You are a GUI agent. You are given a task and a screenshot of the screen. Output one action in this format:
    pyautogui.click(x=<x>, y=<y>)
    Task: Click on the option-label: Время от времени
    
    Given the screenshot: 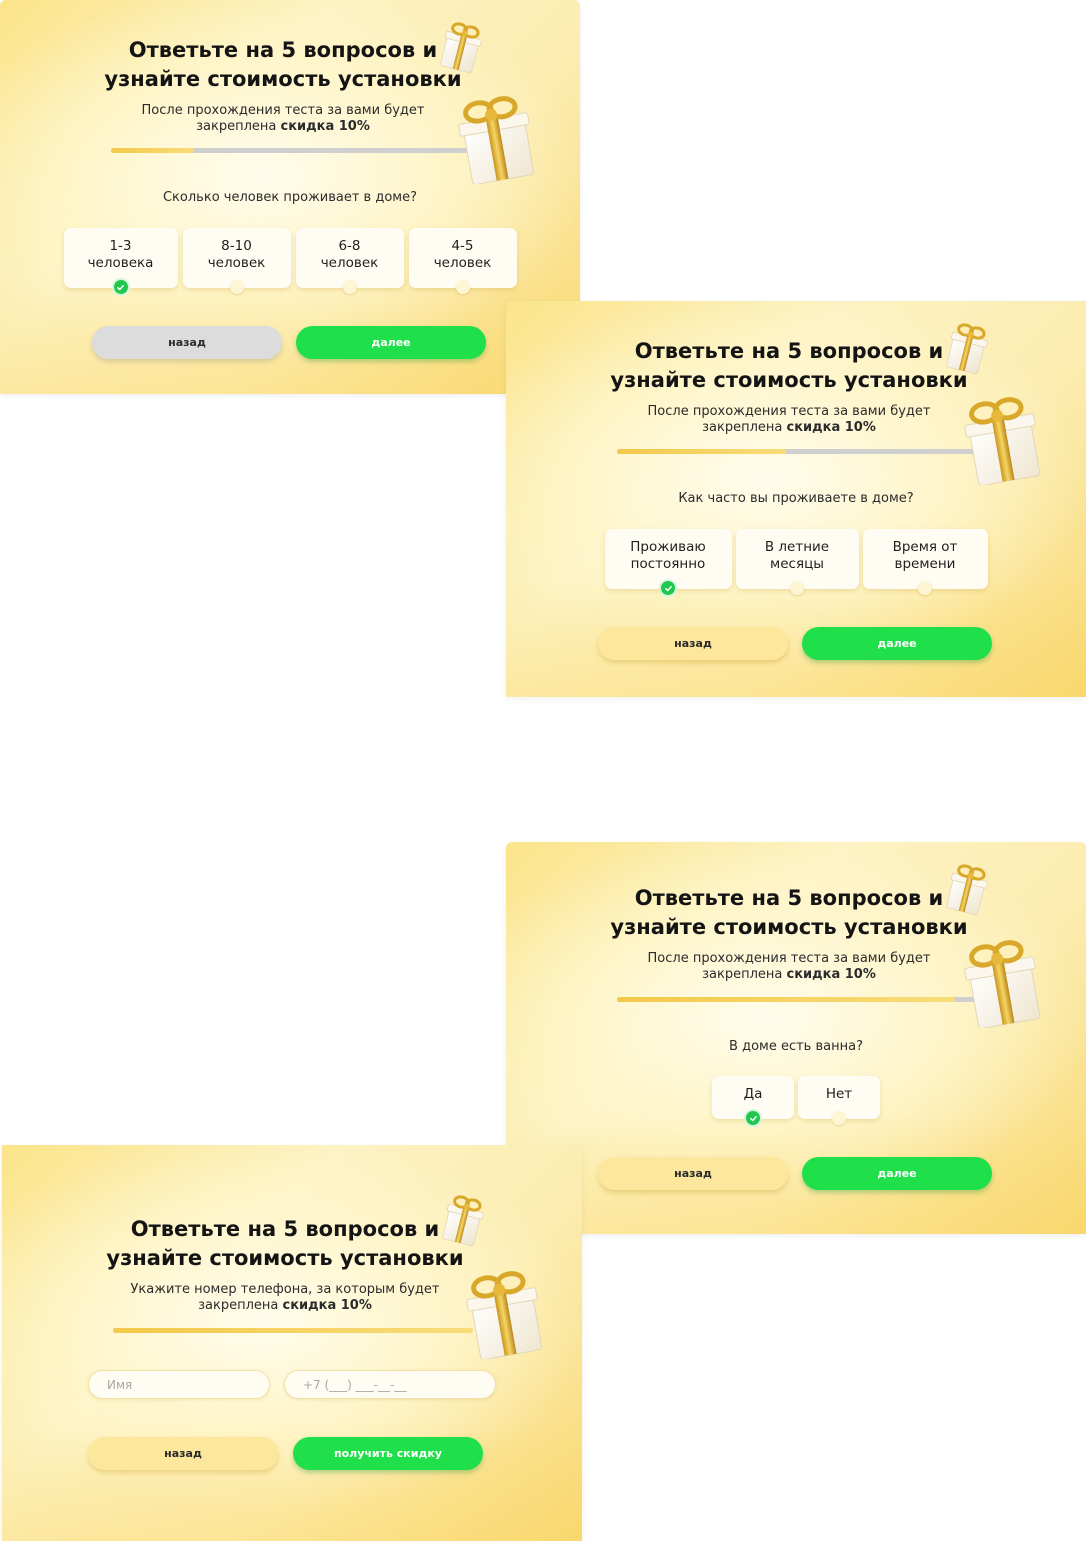 What is the action you would take?
    pyautogui.click(x=925, y=559)
    